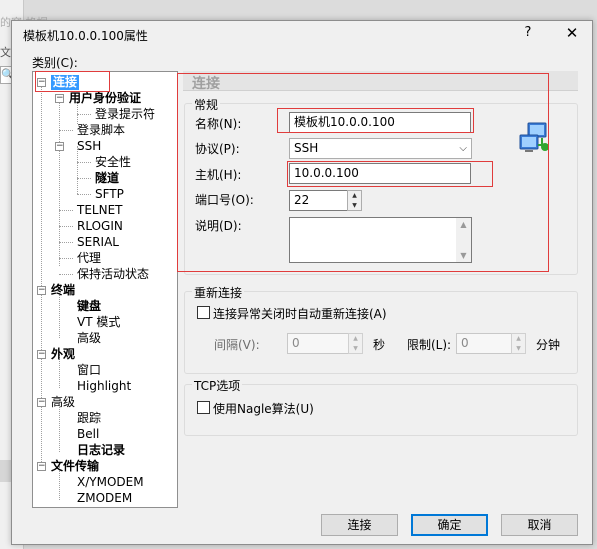 The width and height of the screenshot is (597, 549). Describe the element at coordinates (100, 226) in the screenshot. I see `tree-item-rlogin: RLOGIN` at that location.